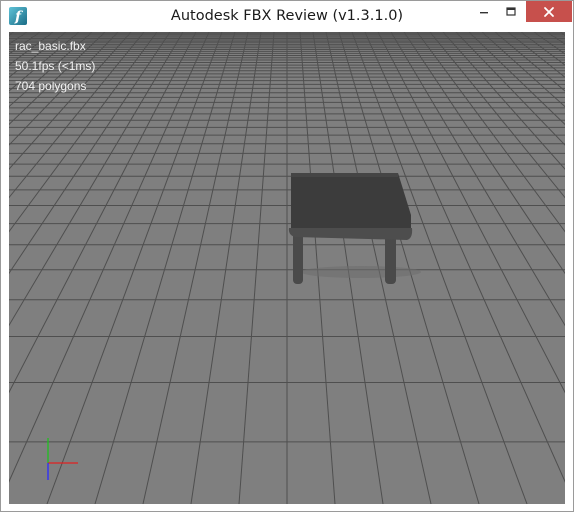 Image resolution: width=574 pixels, height=512 pixels. I want to click on table-top-back-edge, so click(344, 175).